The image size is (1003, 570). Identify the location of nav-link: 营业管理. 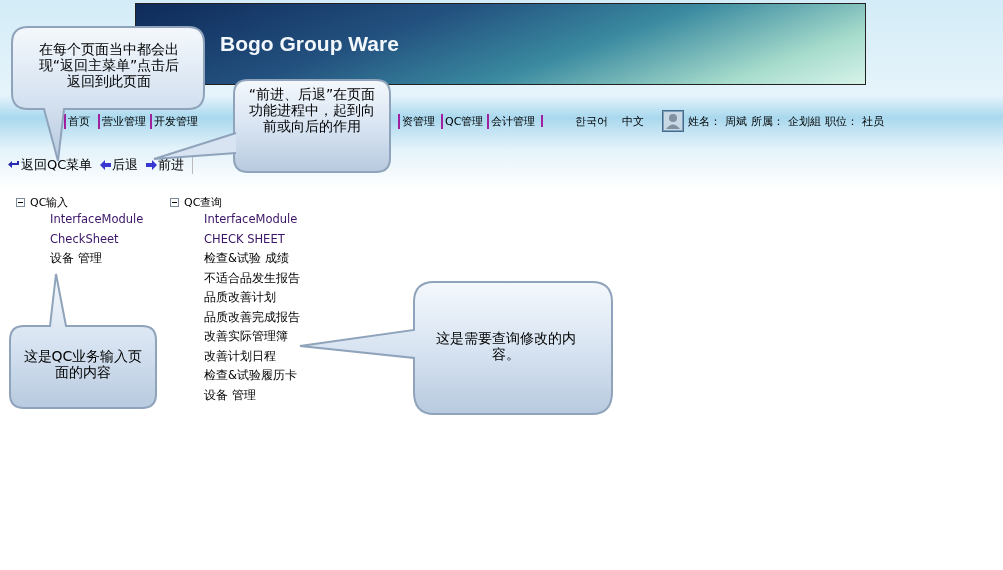
(122, 121).